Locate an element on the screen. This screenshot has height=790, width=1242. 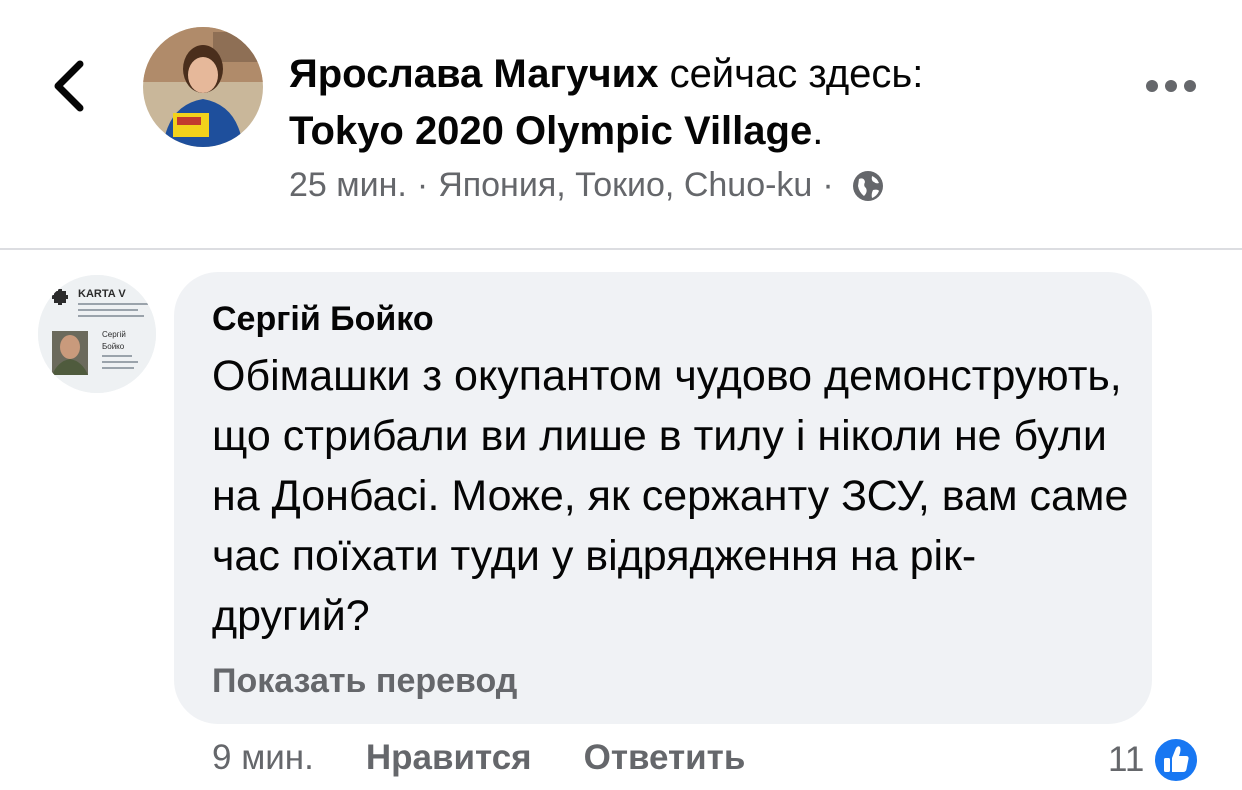
comment-actions: 9 мин. Нравится Ответить is located at coordinates (478, 758).